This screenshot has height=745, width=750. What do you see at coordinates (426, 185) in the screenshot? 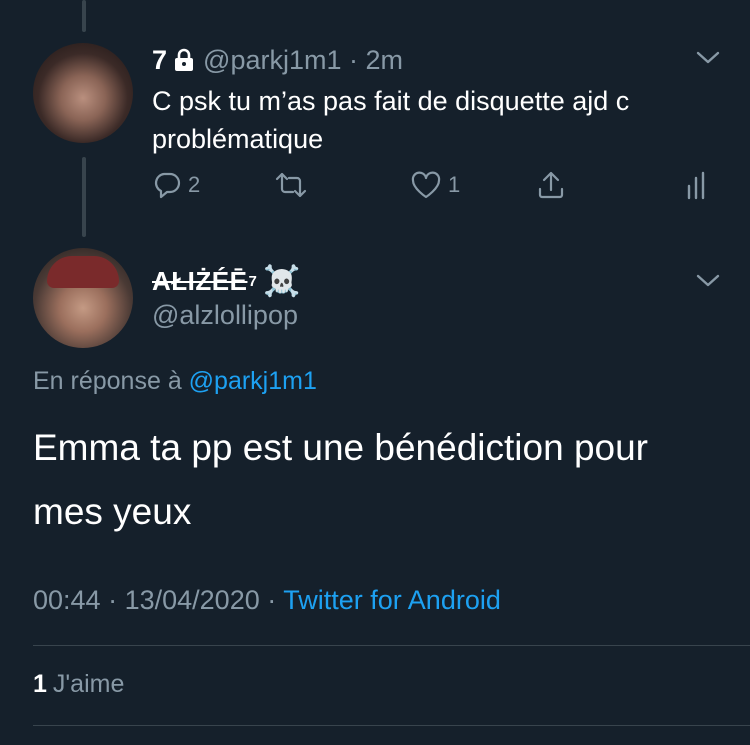
I see `heart-icon` at bounding box center [426, 185].